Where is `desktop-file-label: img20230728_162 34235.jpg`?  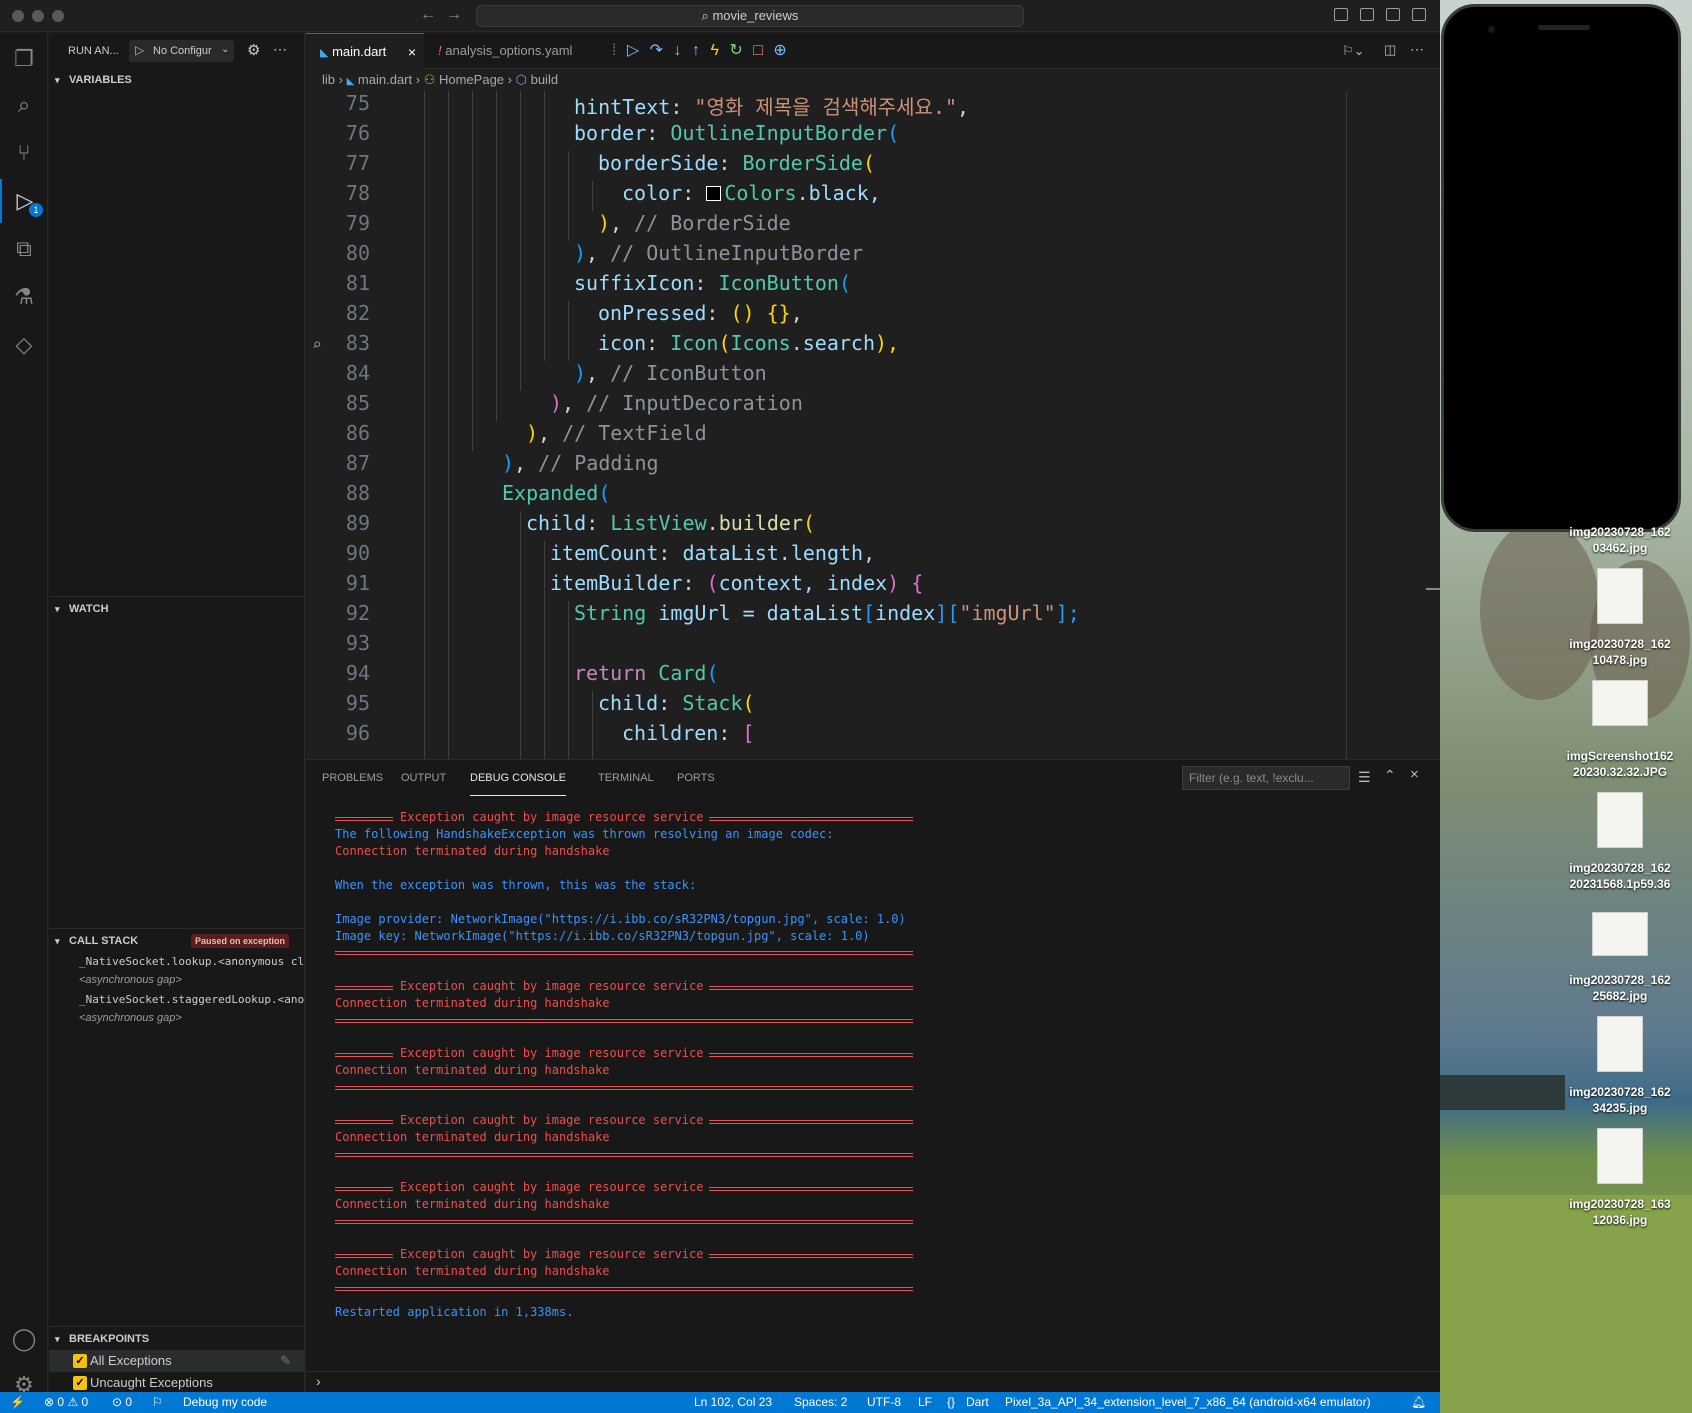 desktop-file-label: img20230728_162 34235.jpg is located at coordinates (1620, 1100).